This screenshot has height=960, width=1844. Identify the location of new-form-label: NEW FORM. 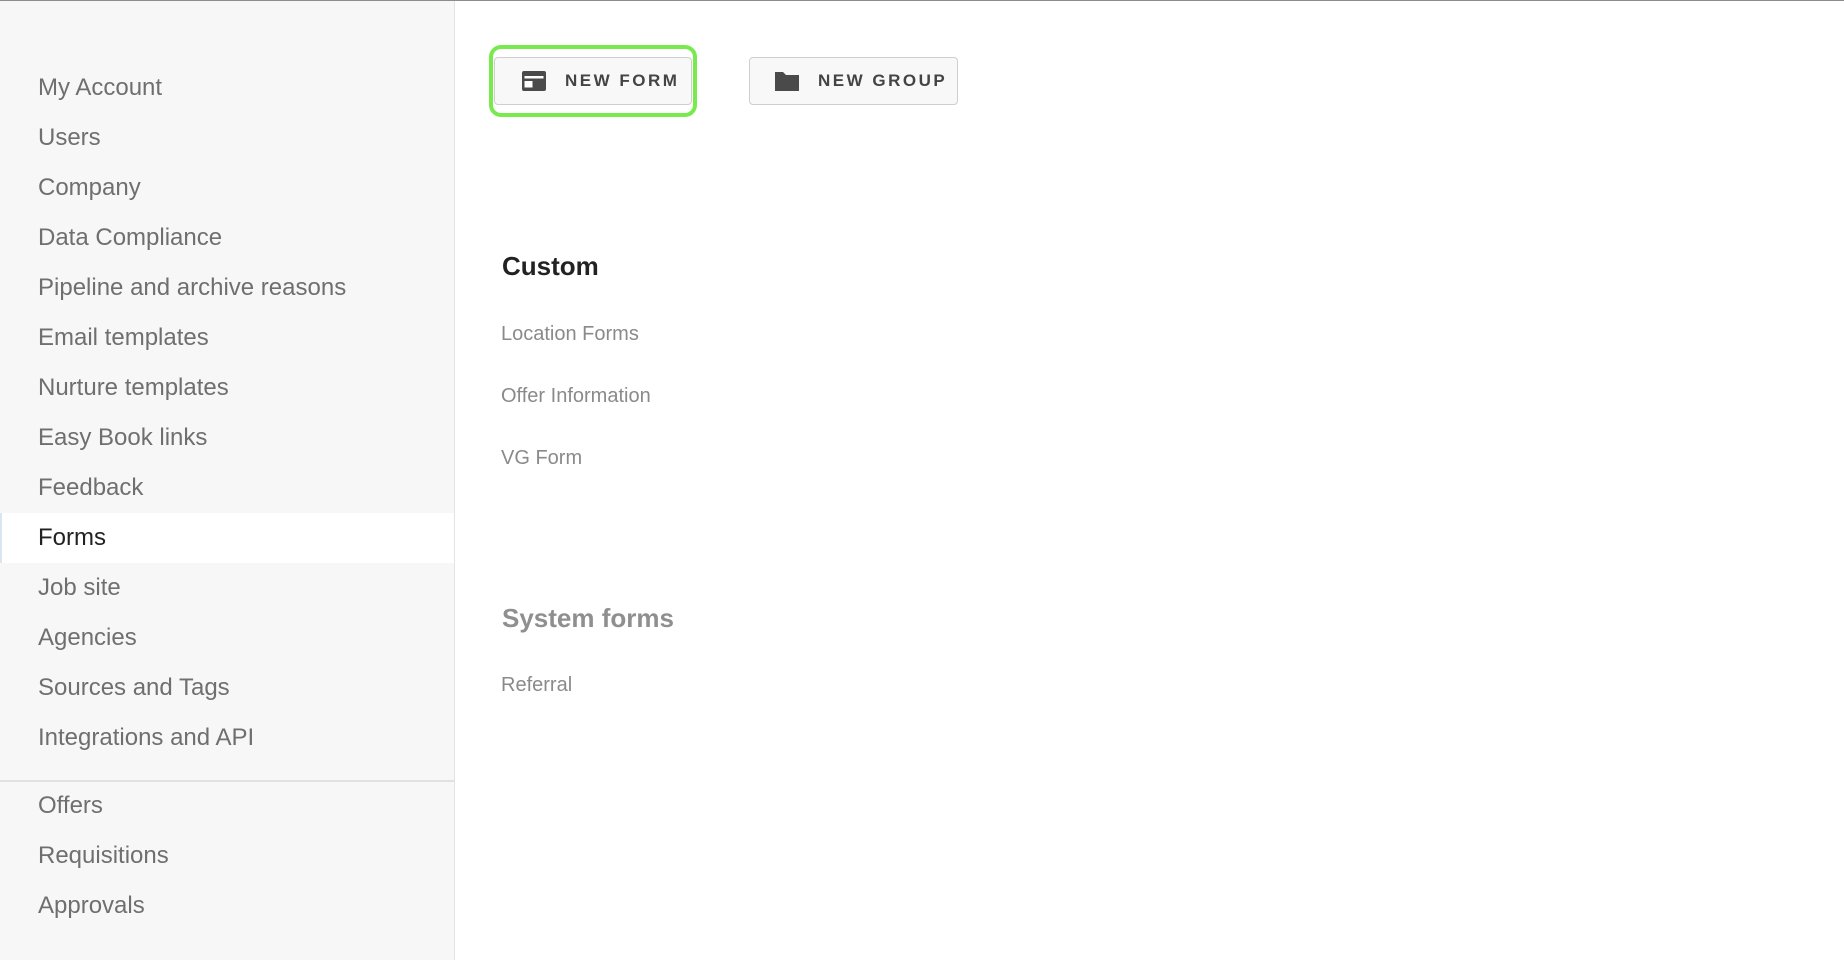
(622, 80).